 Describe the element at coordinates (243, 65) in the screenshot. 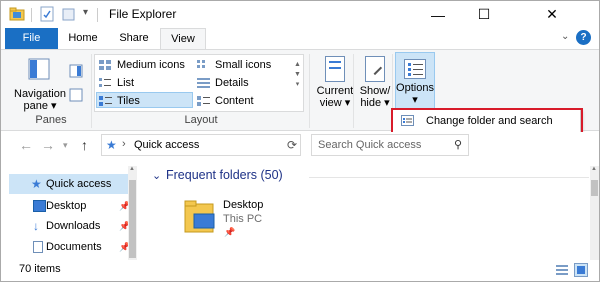

I see `layout-label: Small icons` at that location.